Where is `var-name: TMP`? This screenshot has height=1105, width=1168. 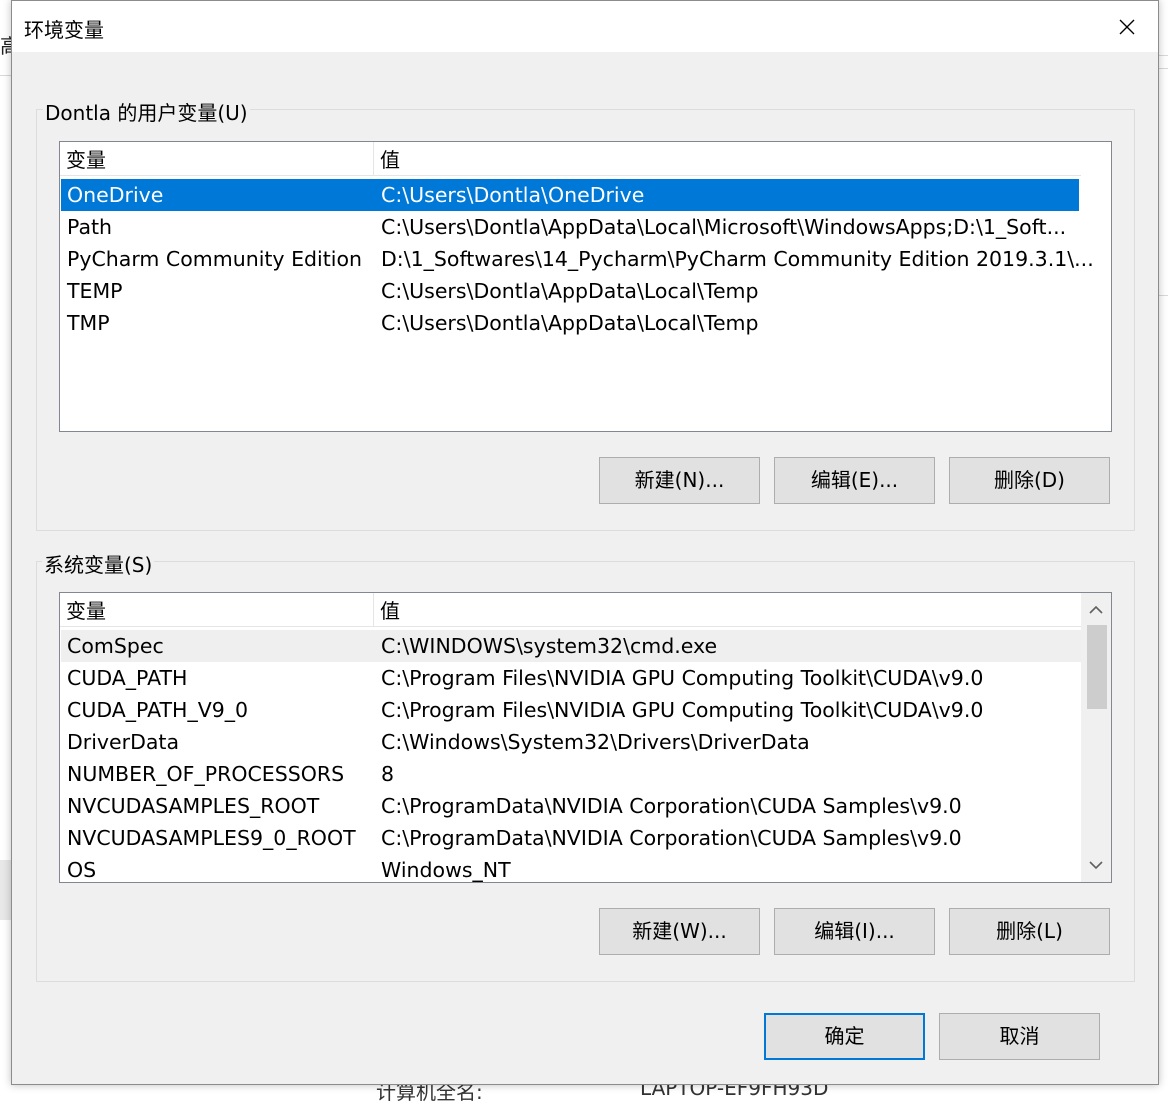
var-name: TMP is located at coordinates (88, 323).